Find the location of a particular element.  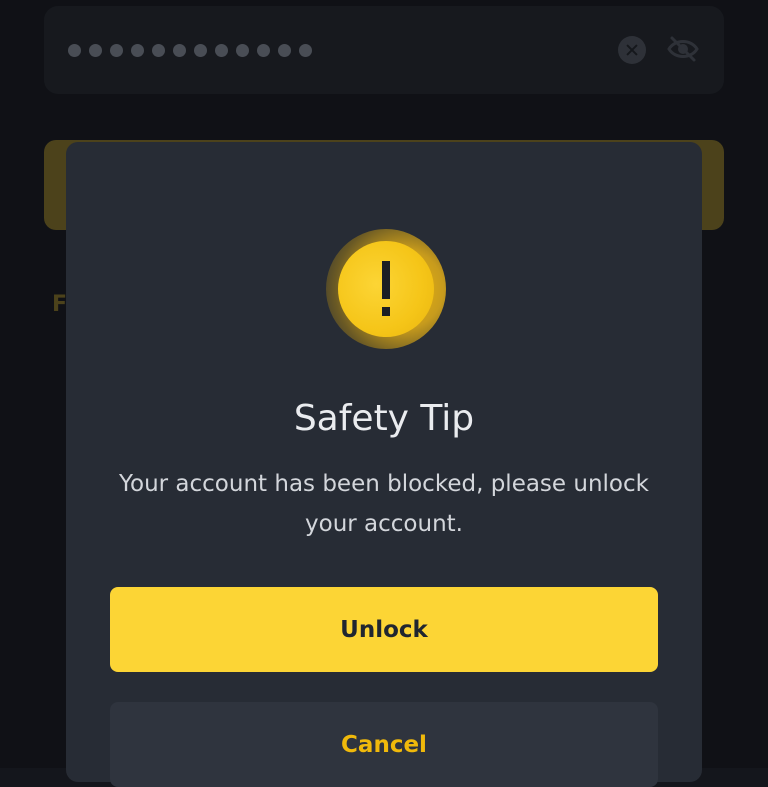

warning-icon is located at coordinates (386, 289).